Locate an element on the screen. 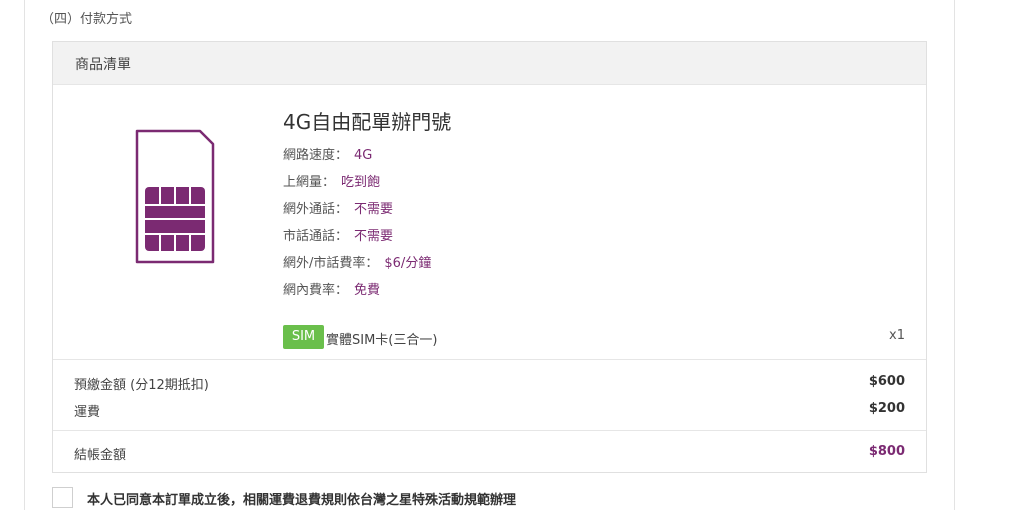  section-title: （四）付款方式 is located at coordinates (87, 19).